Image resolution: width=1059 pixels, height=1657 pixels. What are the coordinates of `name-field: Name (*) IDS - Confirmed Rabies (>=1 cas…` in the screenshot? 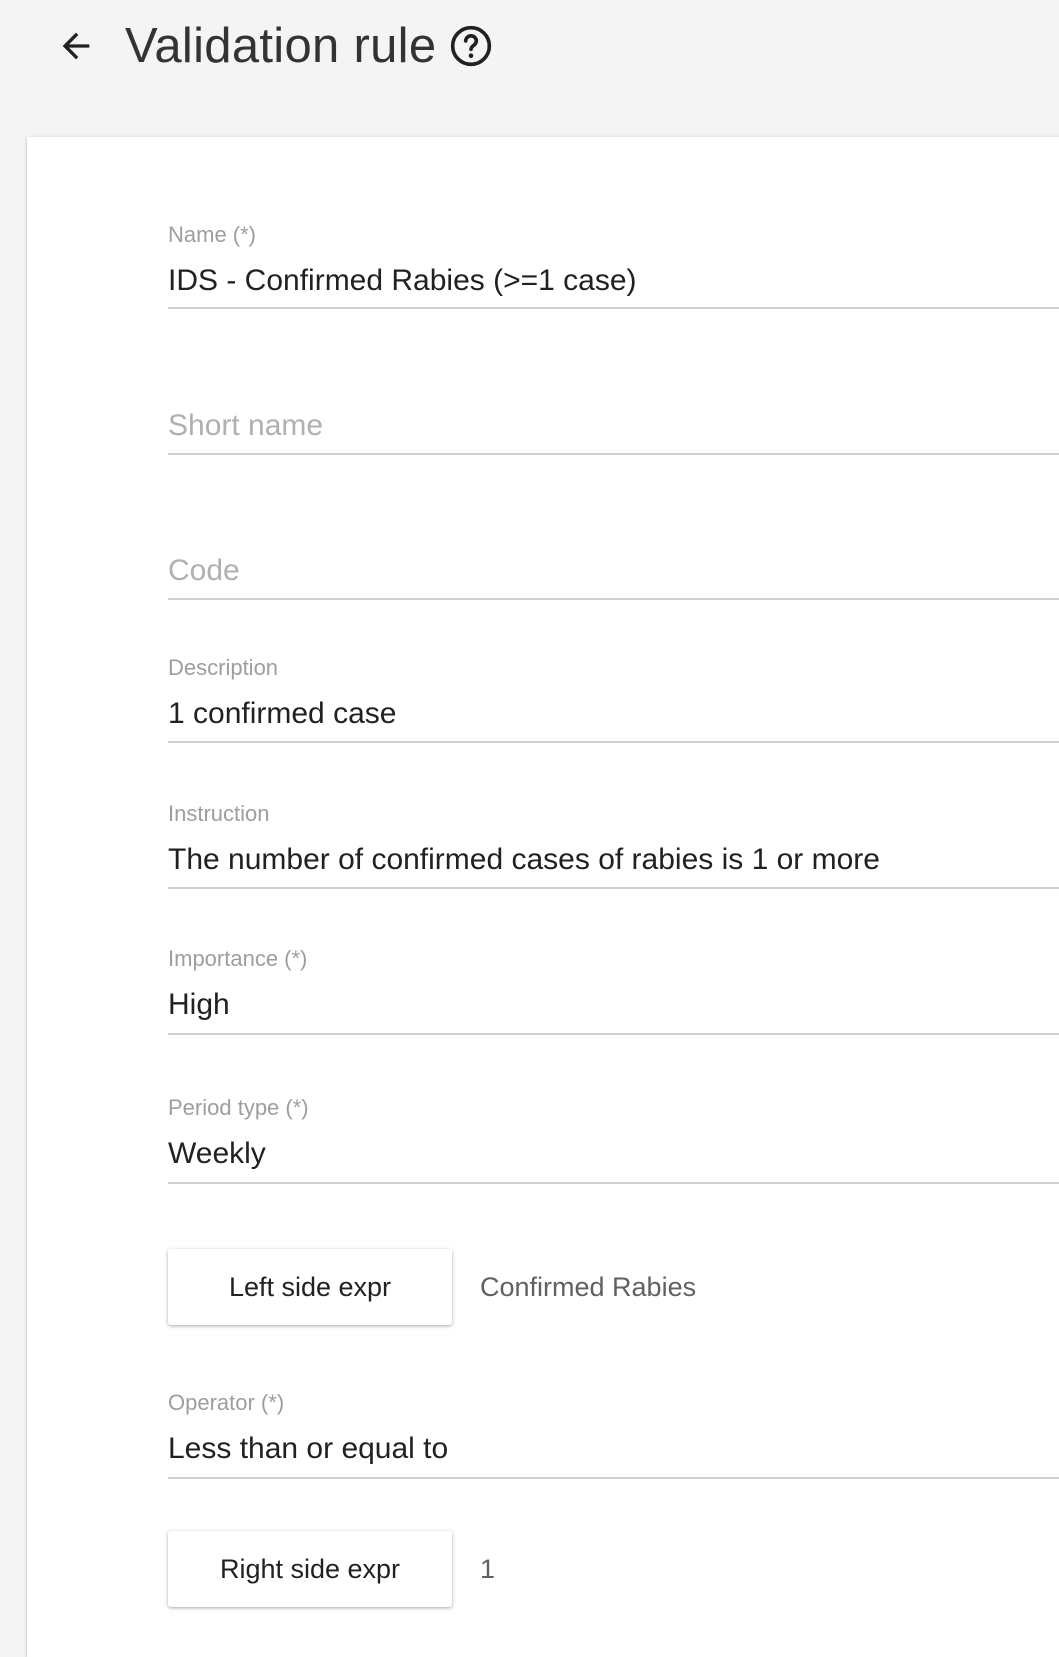 It's located at (613, 267).